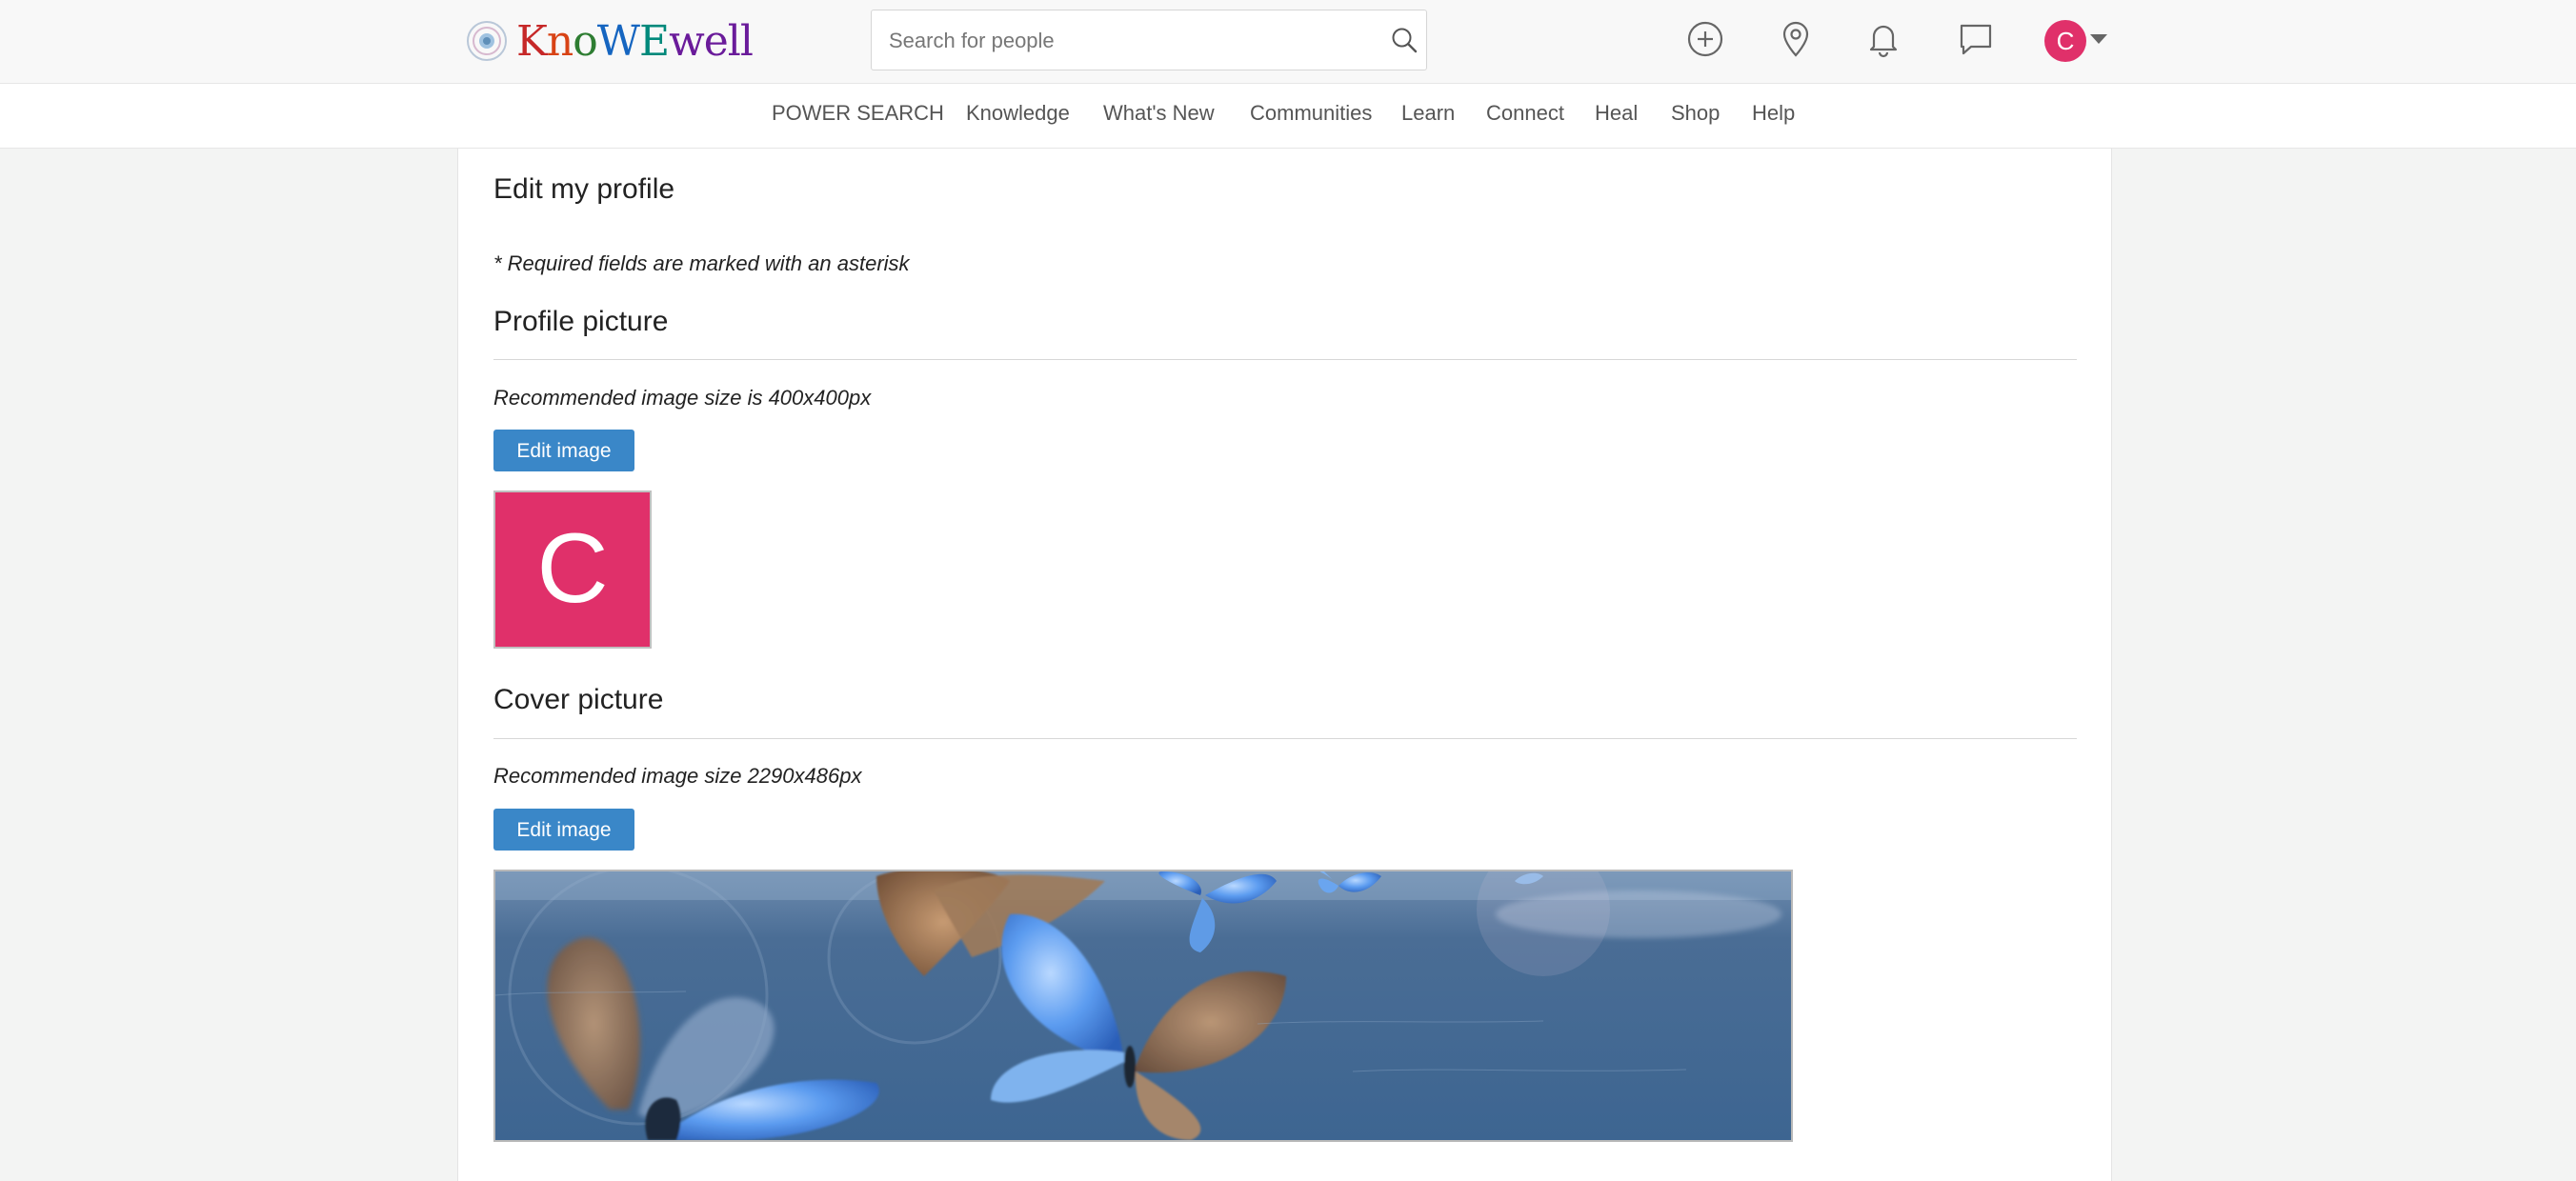  What do you see at coordinates (1127, 40) in the screenshot?
I see `search-input` at bounding box center [1127, 40].